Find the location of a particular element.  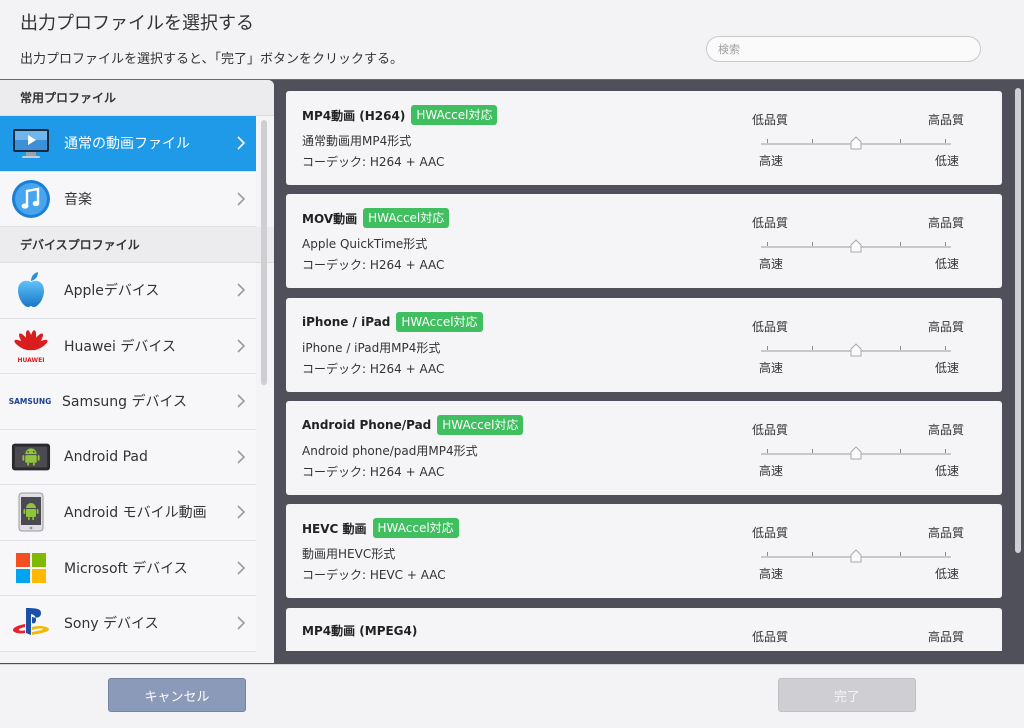

sidebar-item-samsung: SAMSUNG Samsung デバイス is located at coordinates (128, 402).